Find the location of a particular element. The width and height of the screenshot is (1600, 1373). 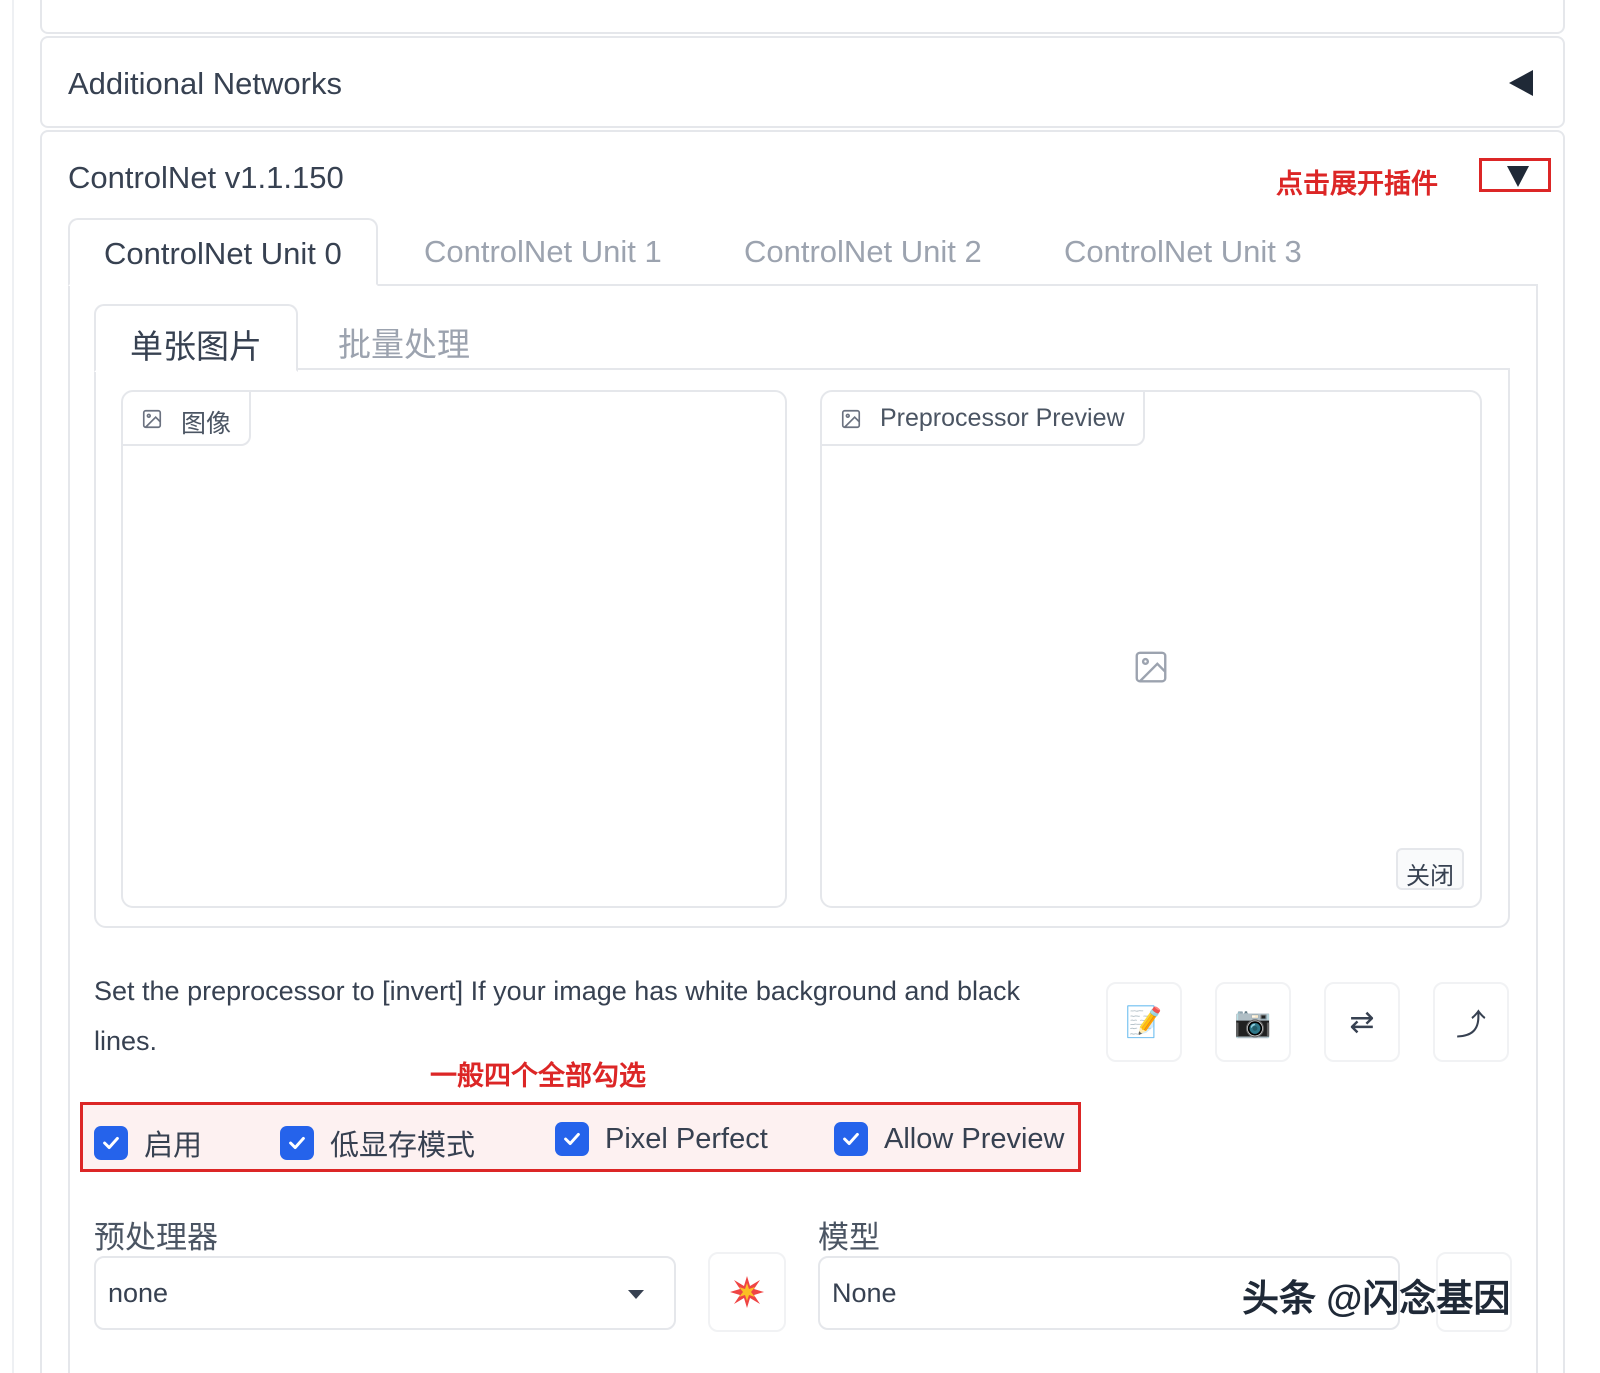

empty-image-placeholder-icon is located at coordinates (1151, 667).